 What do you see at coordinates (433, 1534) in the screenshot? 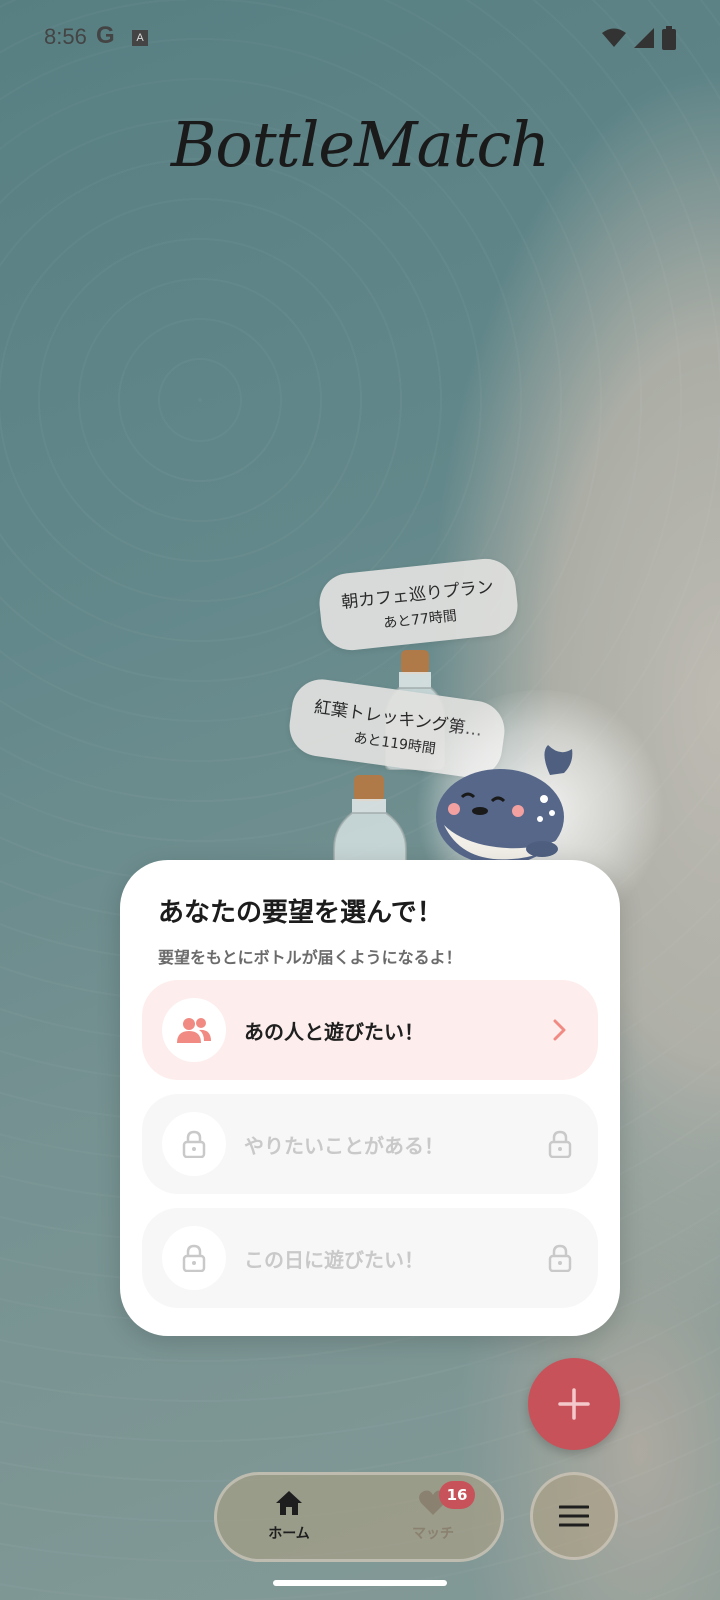
I see `nav-match-label: マッチ` at bounding box center [433, 1534].